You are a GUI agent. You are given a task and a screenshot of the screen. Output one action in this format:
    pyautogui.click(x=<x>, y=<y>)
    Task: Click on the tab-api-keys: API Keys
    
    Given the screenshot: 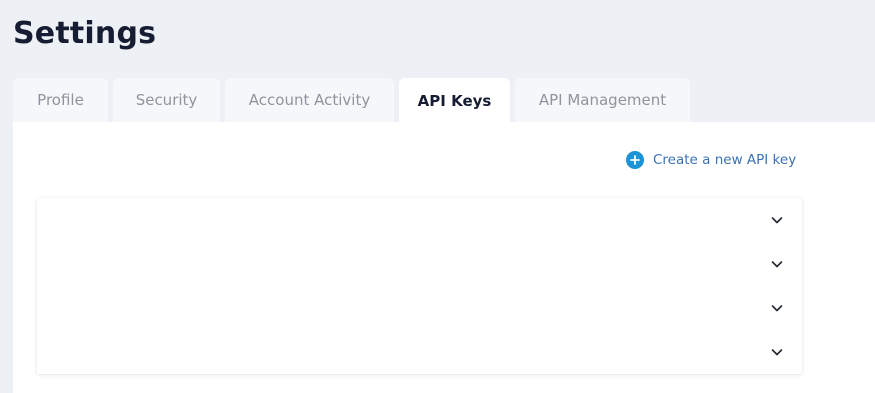 What is the action you would take?
    pyautogui.click(x=454, y=101)
    